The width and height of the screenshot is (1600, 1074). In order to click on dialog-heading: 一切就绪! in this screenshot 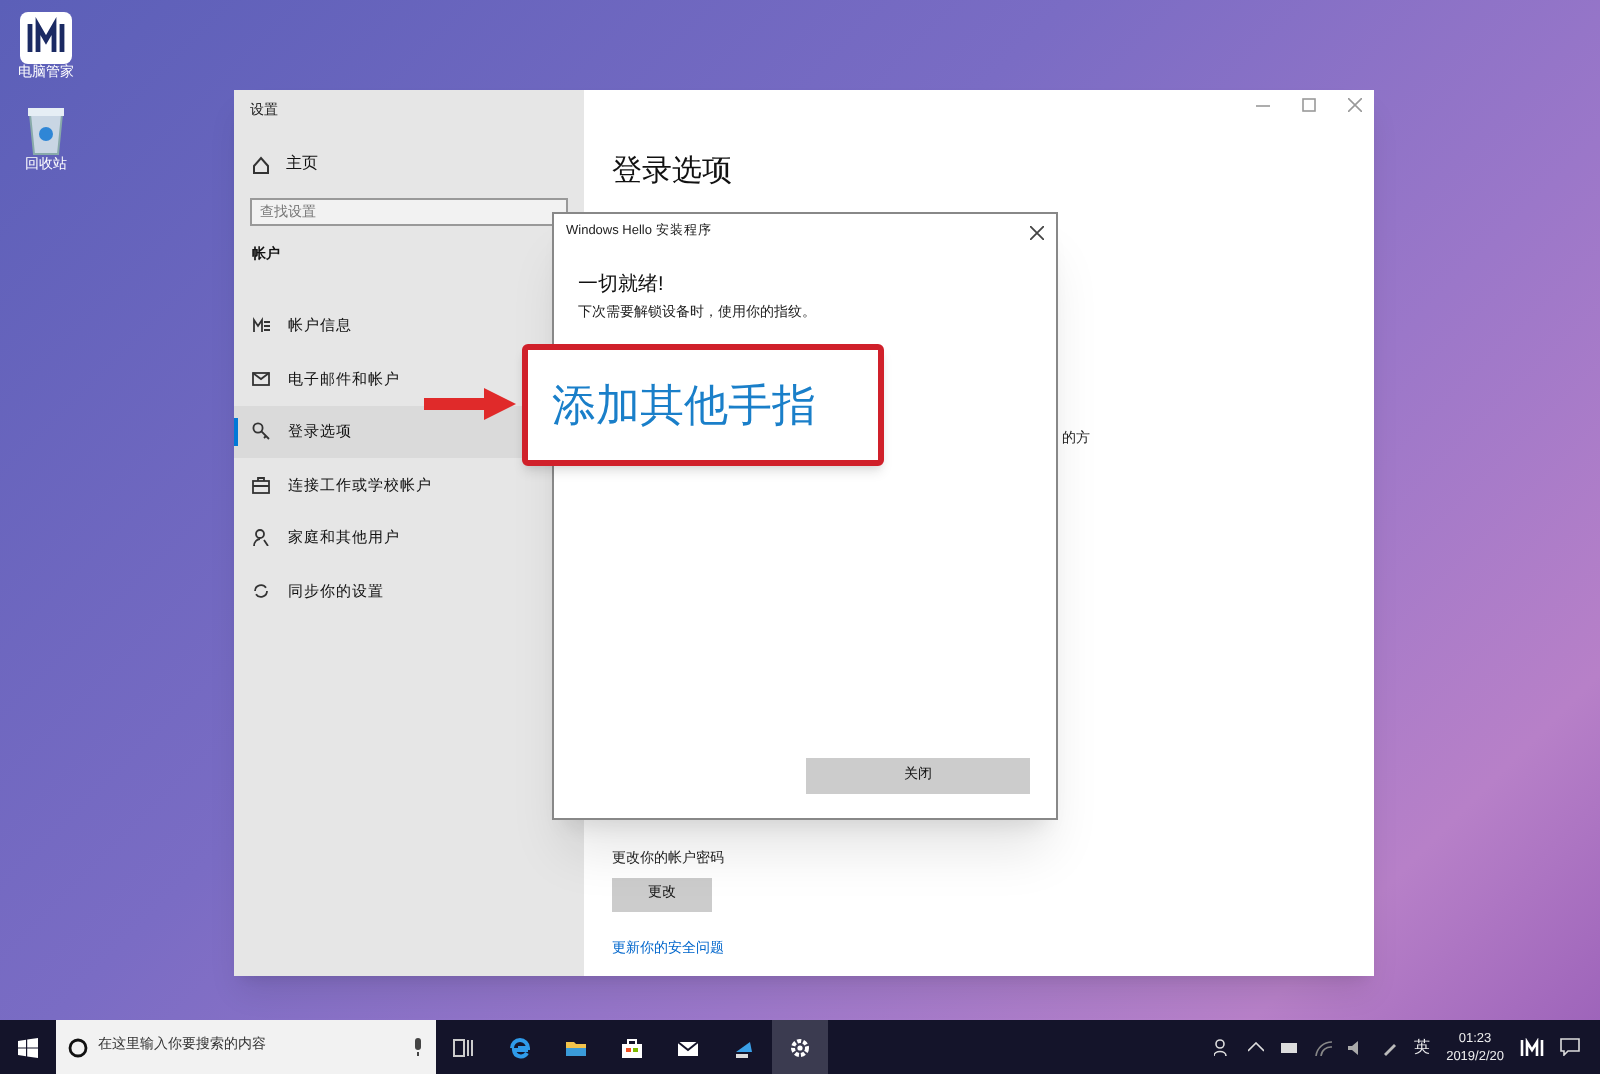, I will do `click(621, 285)`.